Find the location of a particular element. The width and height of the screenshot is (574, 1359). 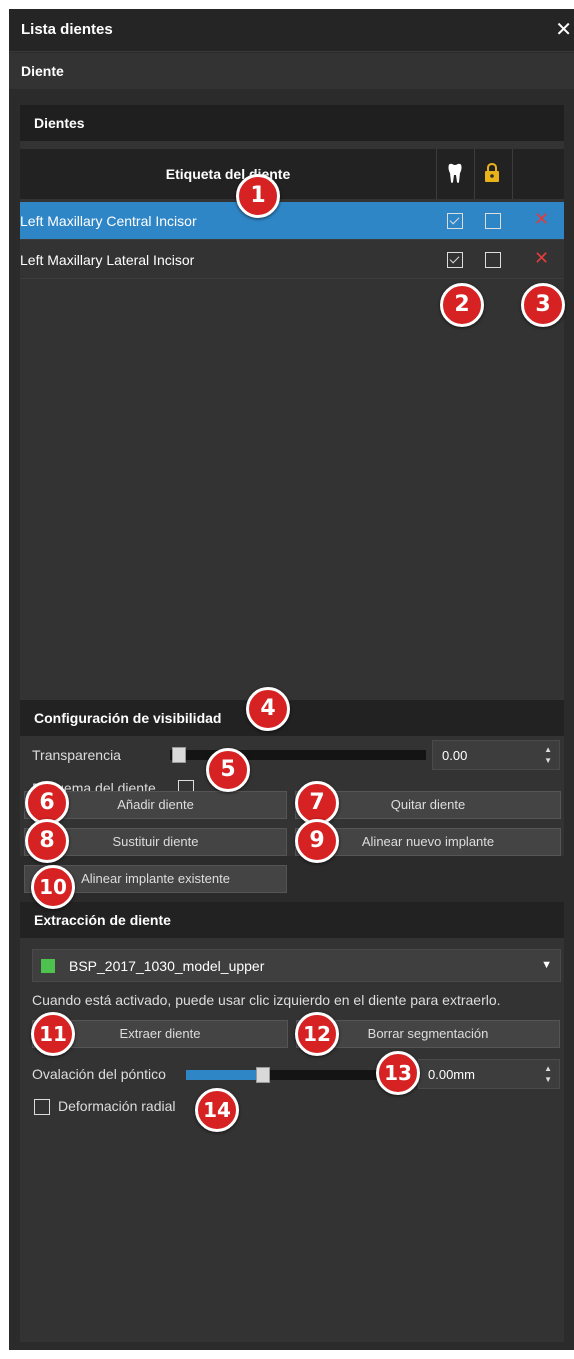

callout-badge: 13 is located at coordinates (398, 1073).